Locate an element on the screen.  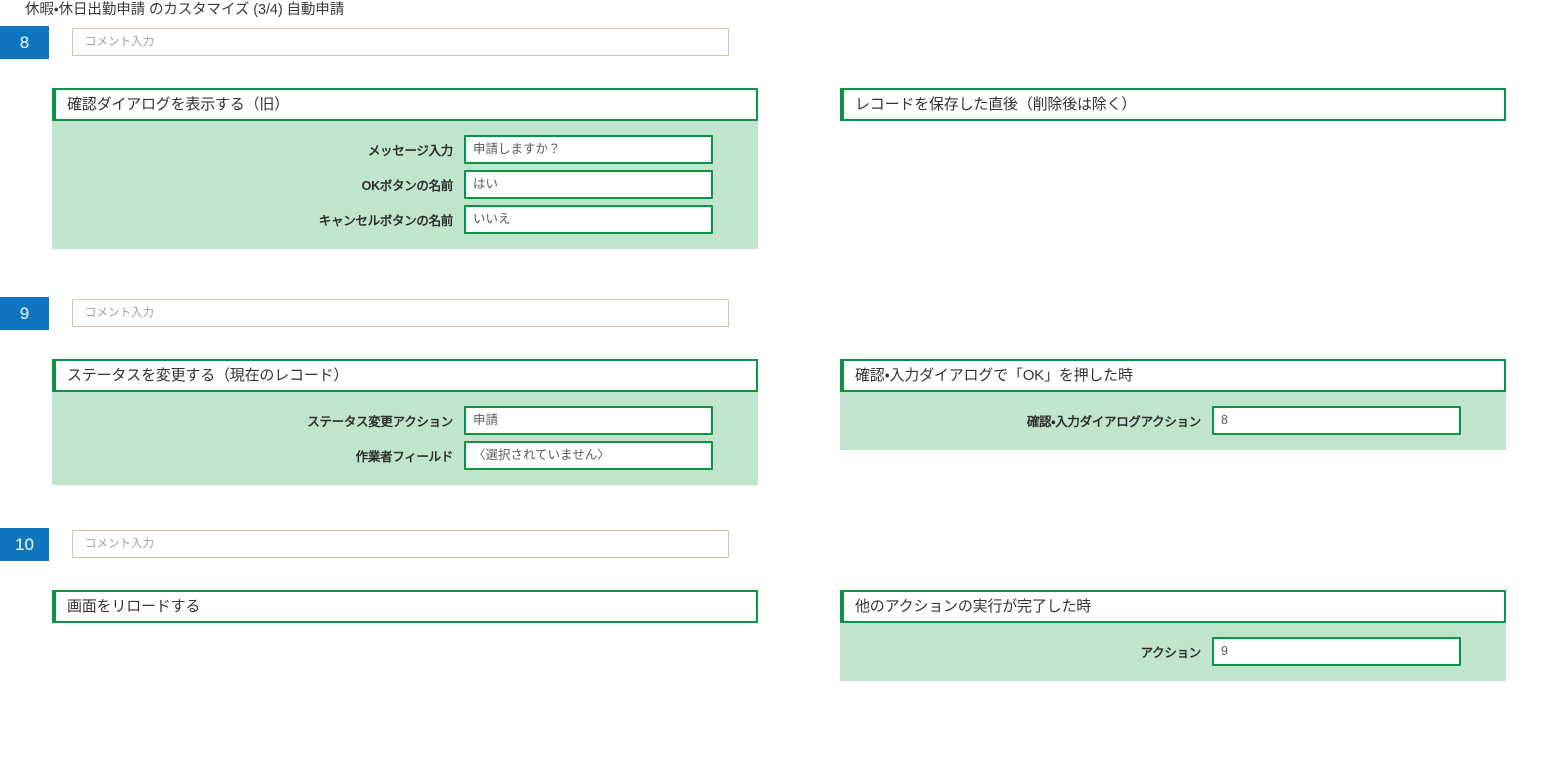
step-number-badge: 9 is located at coordinates (24, 313).